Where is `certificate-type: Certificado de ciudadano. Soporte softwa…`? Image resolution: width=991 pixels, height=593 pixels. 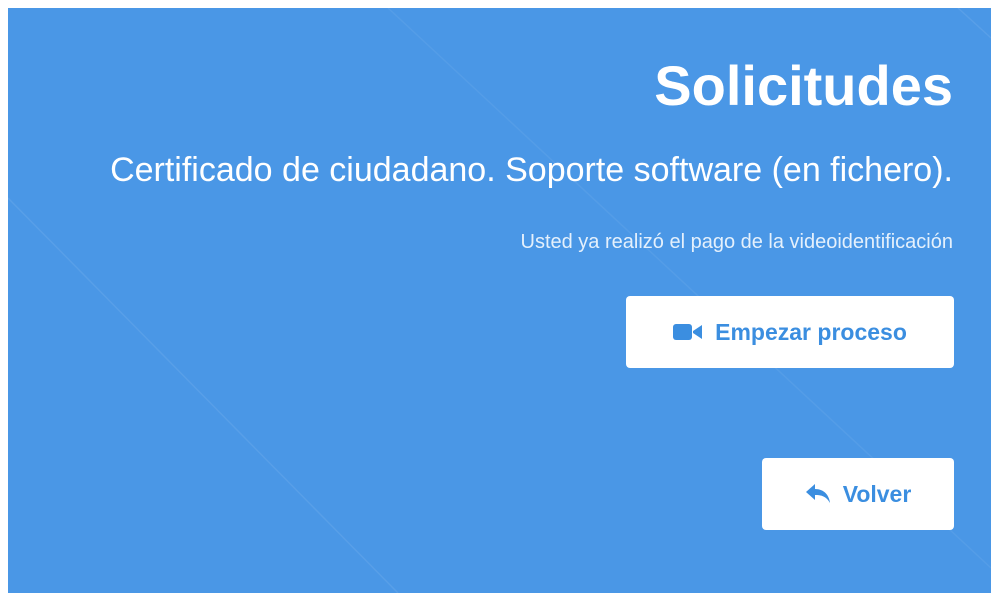
certificate-type: Certificado de ciudadano. Soporte softwa… is located at coordinates (531, 170).